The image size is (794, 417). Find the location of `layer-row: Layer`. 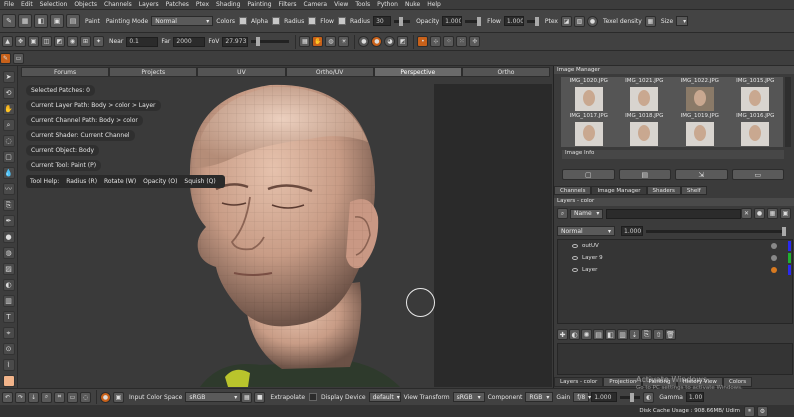

layer-row: Layer is located at coordinates (675, 270).